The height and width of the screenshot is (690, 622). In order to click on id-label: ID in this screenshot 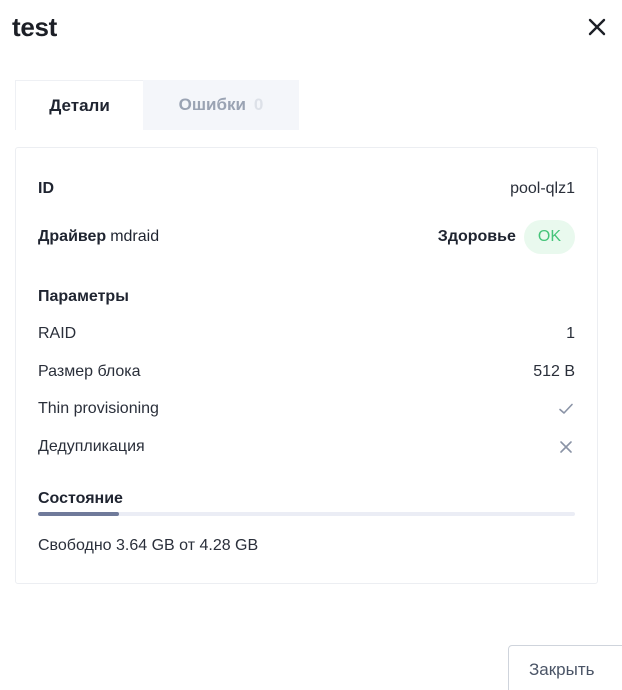, I will do `click(46, 188)`.